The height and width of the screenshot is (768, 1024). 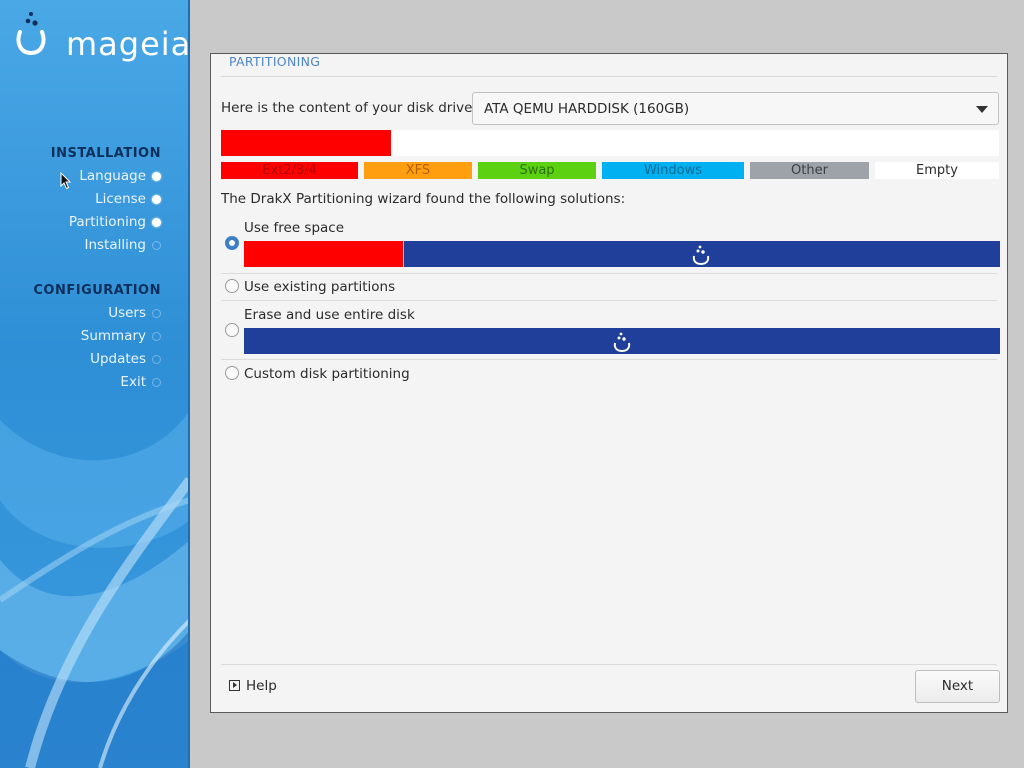 I want to click on next-button: Next, so click(x=957, y=686).